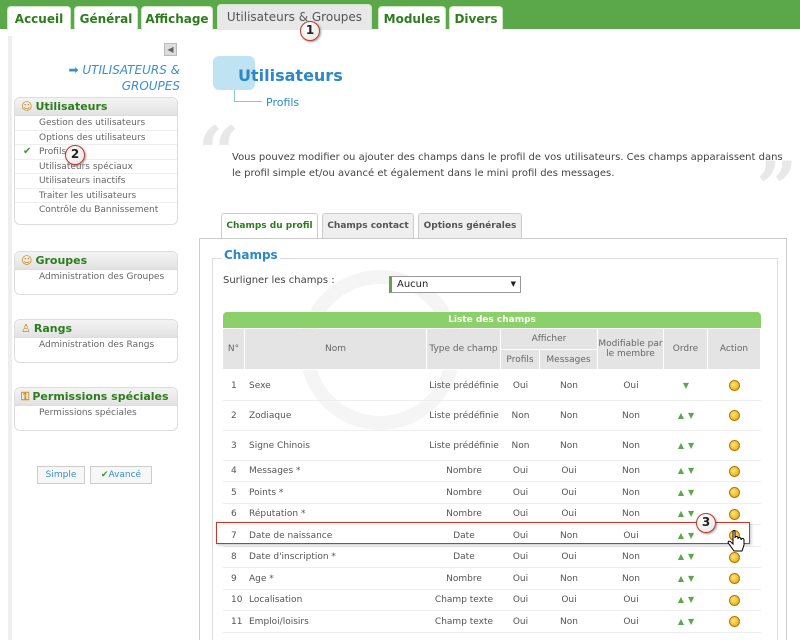  I want to click on cell-name: Signe Chinois, so click(279, 445).